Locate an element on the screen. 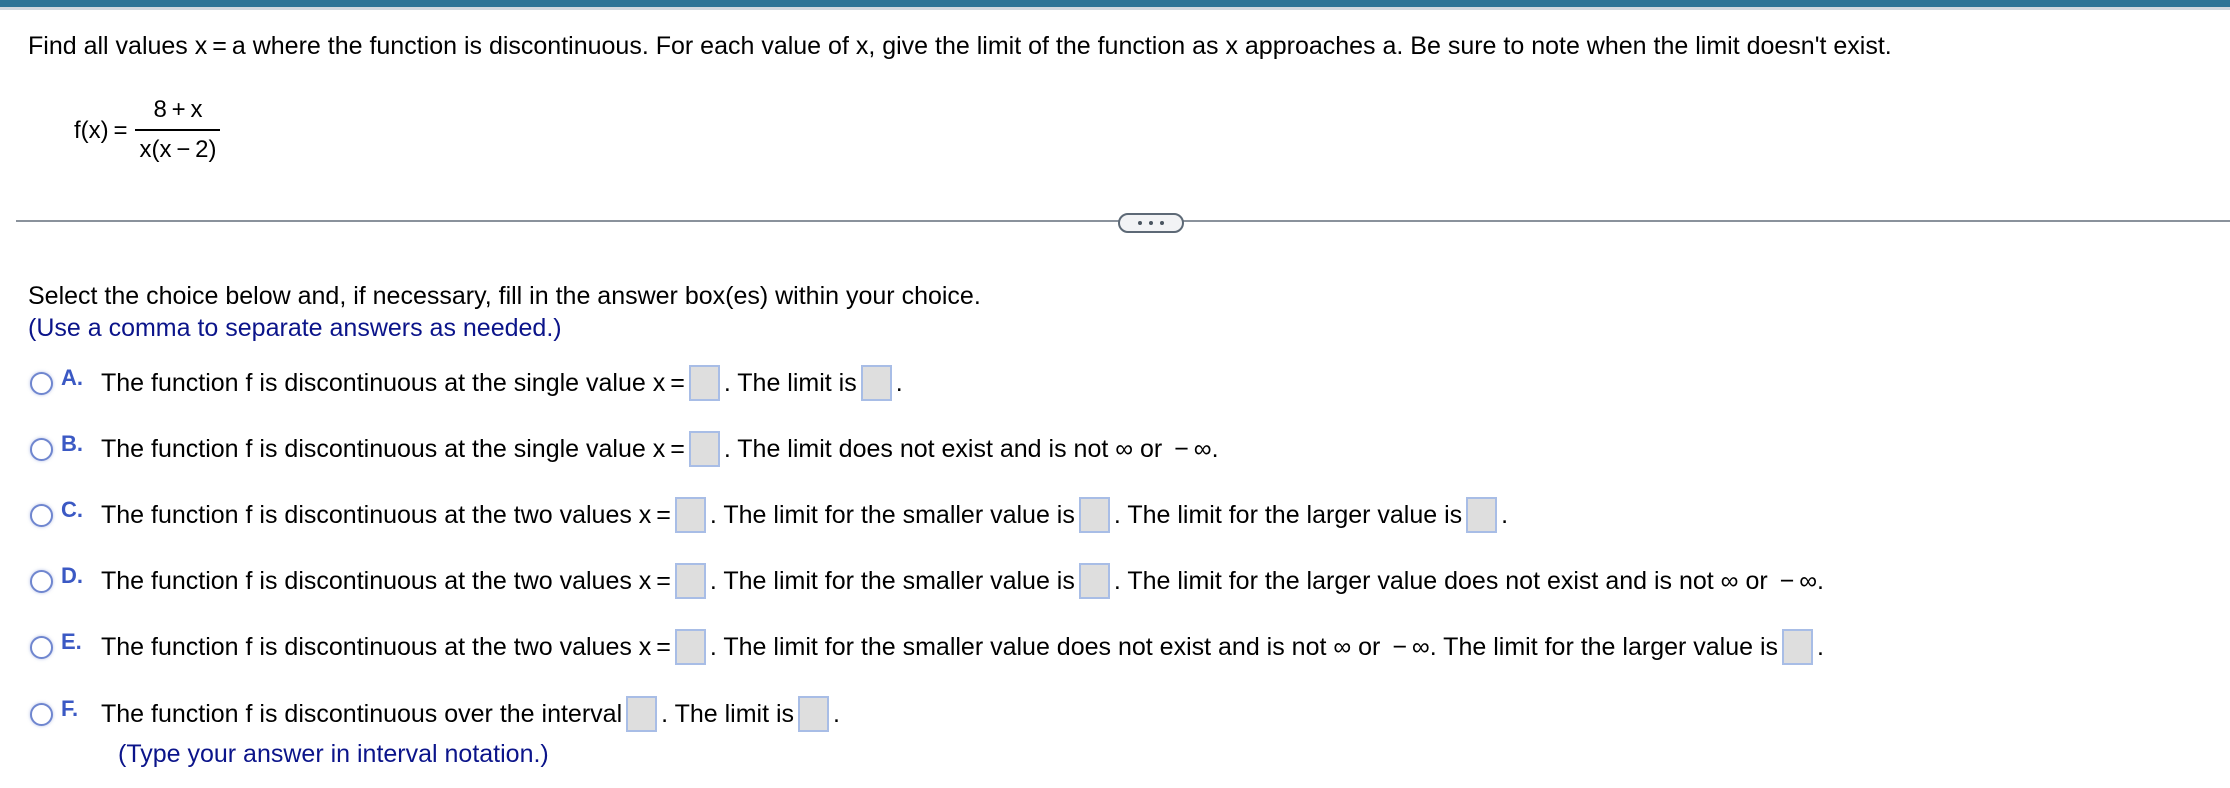 This screenshot has height=788, width=2230. choice-letter: E. is located at coordinates (71, 641).